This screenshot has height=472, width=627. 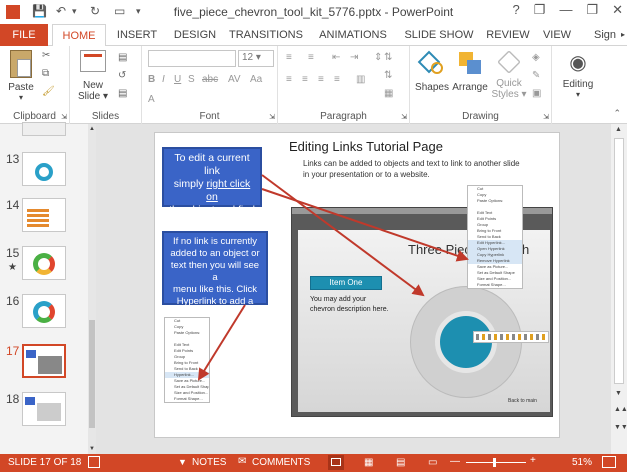 What do you see at coordinates (137, 35) in the screenshot?
I see `tab-insert: INSERT` at bounding box center [137, 35].